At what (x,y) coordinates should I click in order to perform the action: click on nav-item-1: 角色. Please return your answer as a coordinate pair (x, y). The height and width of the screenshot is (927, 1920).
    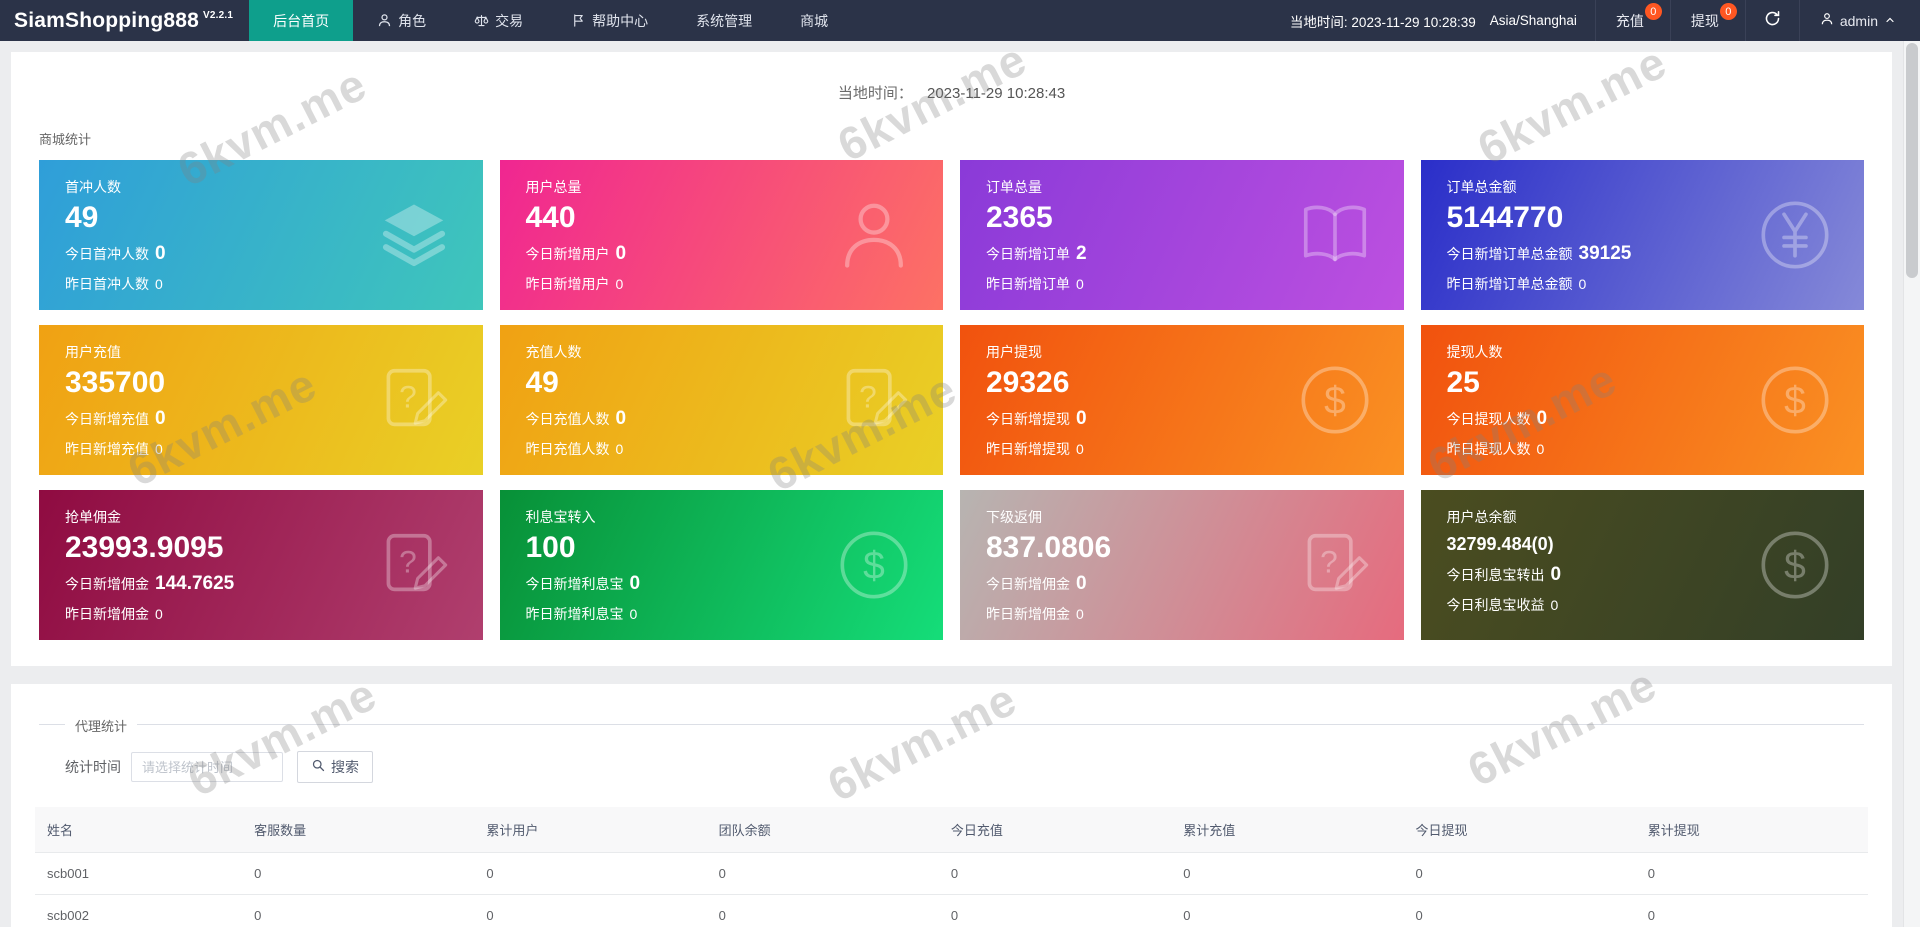
    Looking at the image, I should click on (401, 20).